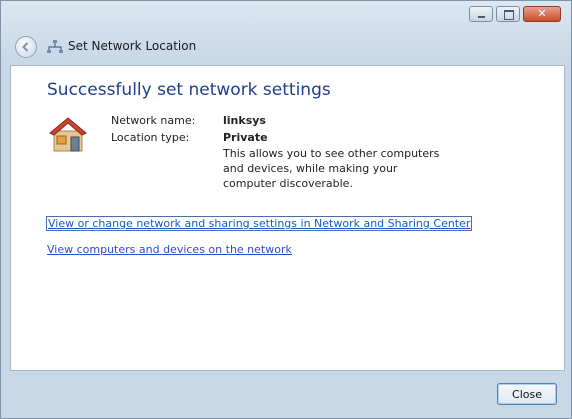  Describe the element at coordinates (150, 137) in the screenshot. I see `location-type-label: Location type:` at that location.